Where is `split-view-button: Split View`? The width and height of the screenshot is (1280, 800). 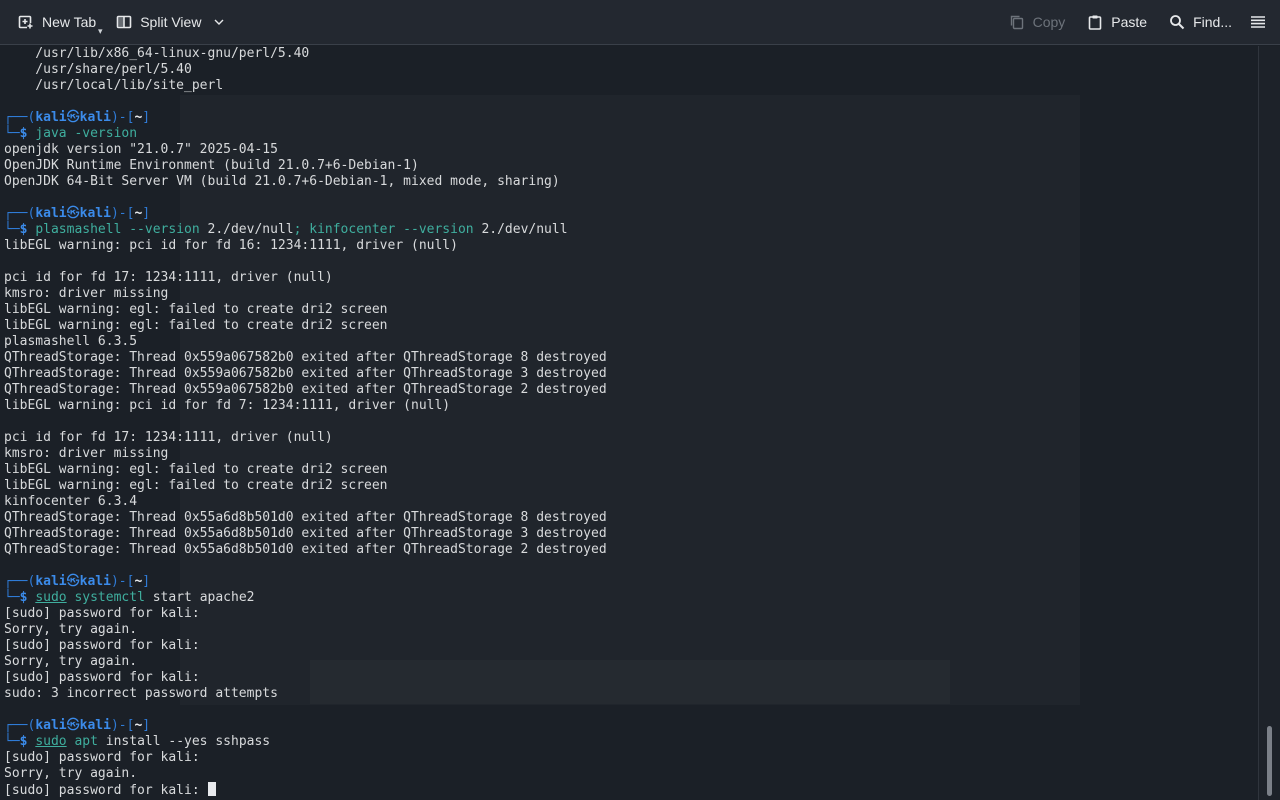
split-view-button: Split View is located at coordinates (170, 22).